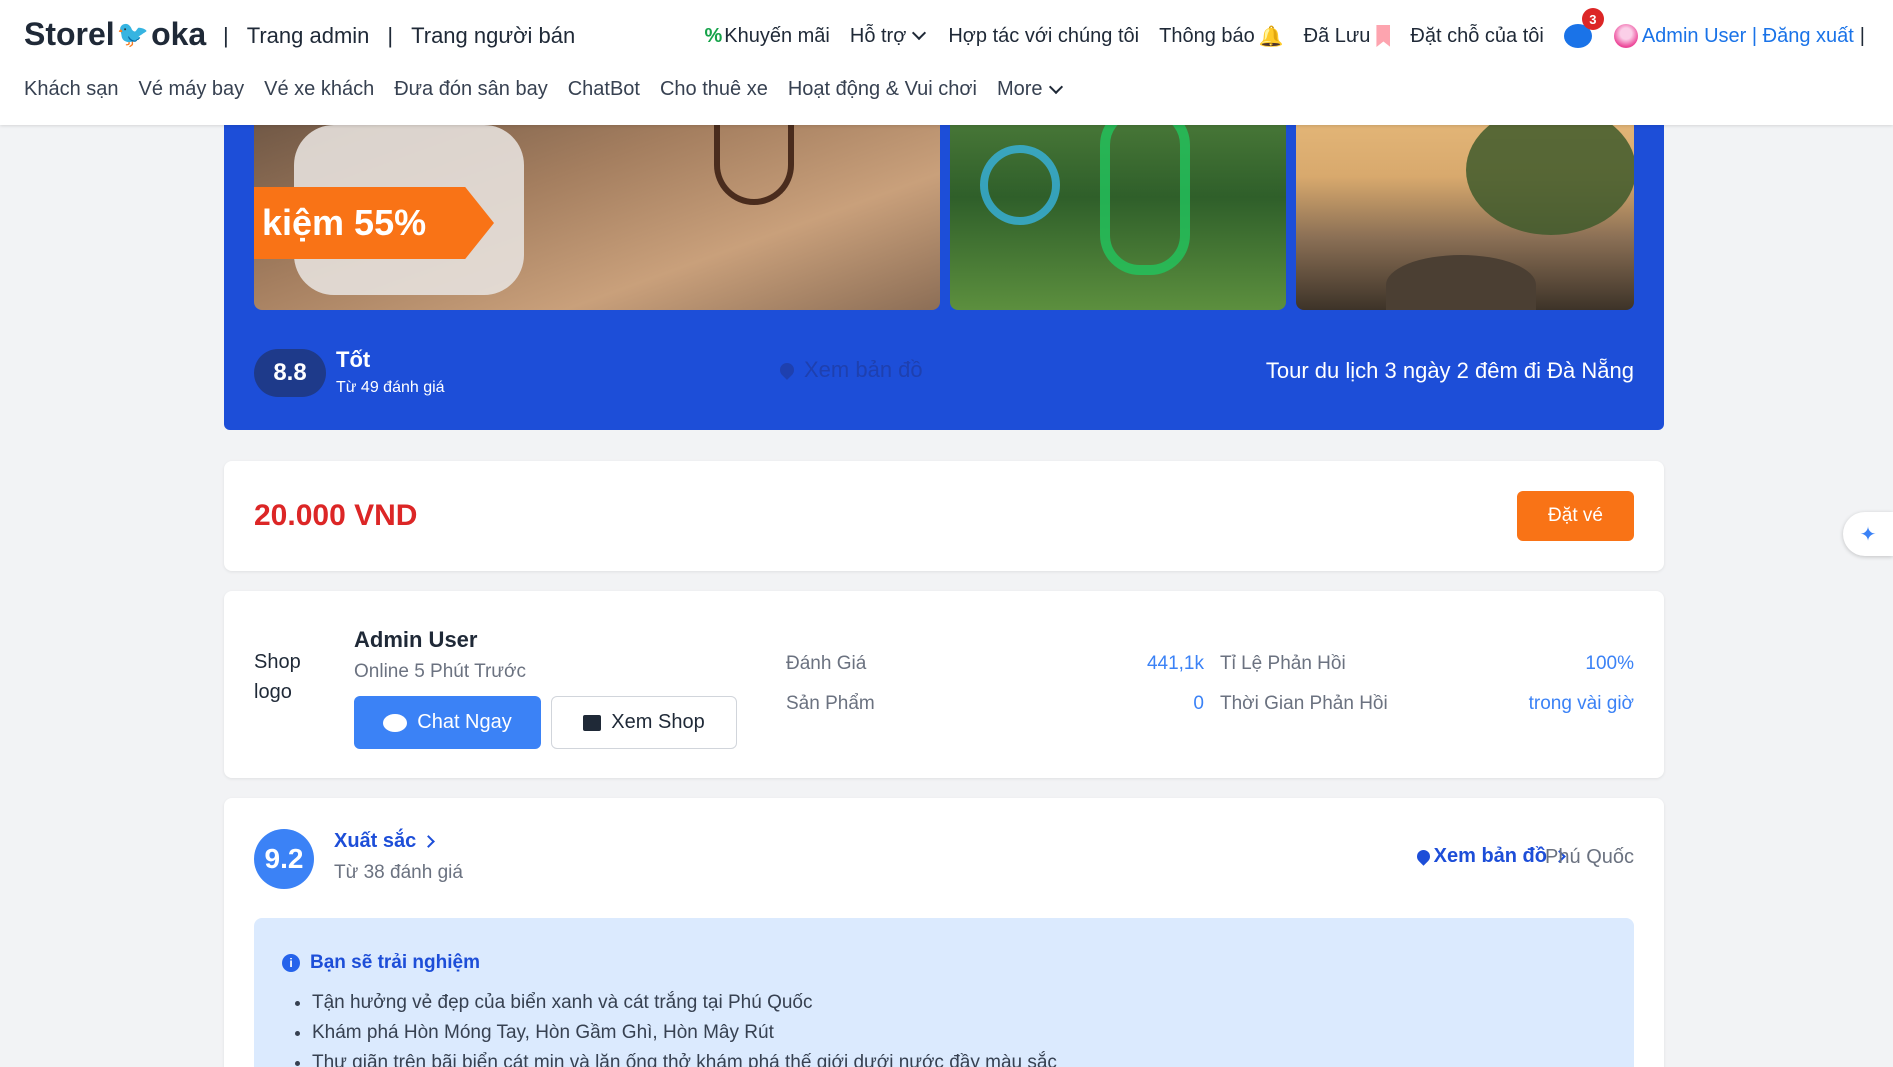 This screenshot has width=1893, height=1067. I want to click on hero-rating: Tốt Từ 49 đánh giá, so click(390, 372).